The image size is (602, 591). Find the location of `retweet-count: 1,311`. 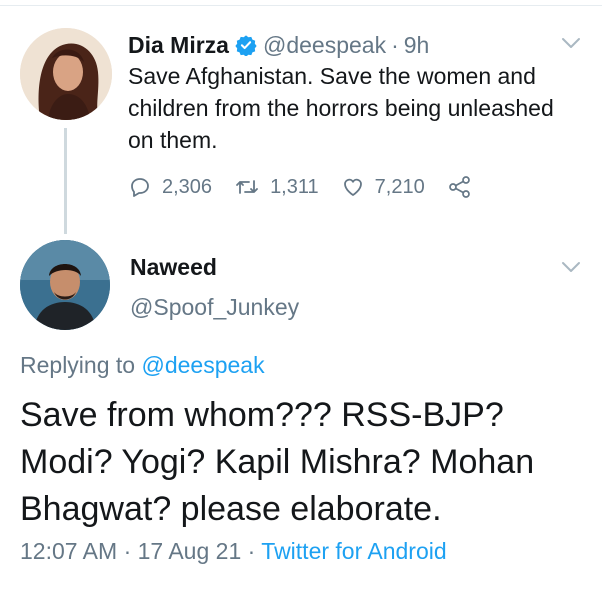

retweet-count: 1,311 is located at coordinates (294, 186).